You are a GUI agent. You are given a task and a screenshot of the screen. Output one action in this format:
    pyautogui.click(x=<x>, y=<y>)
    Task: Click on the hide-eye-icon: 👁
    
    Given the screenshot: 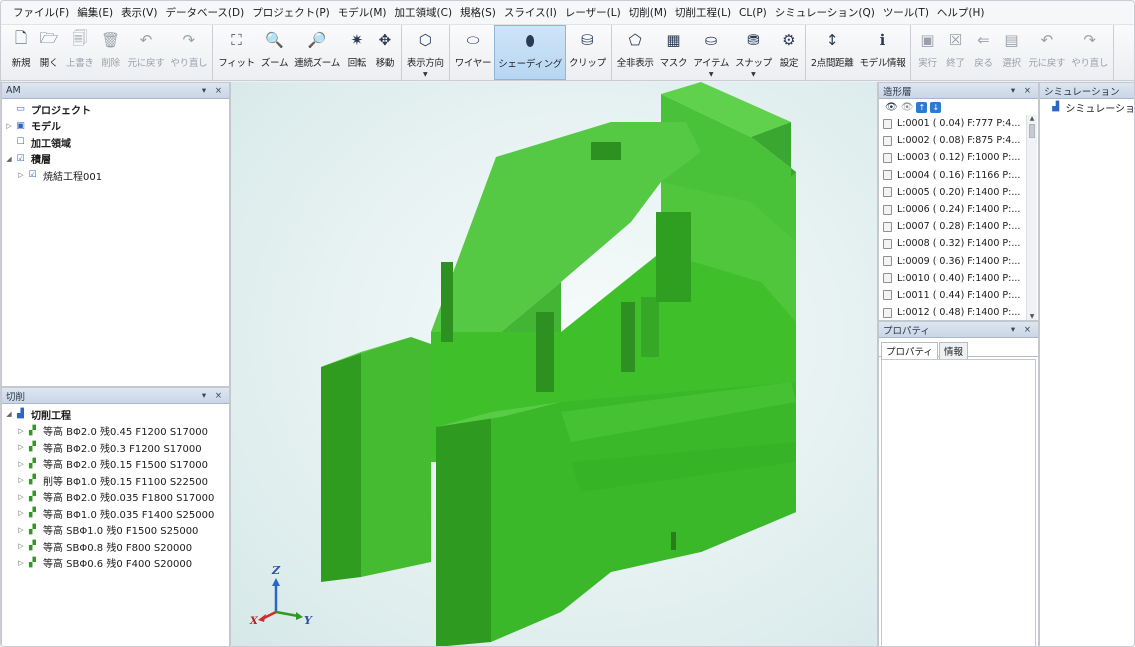 What is the action you would take?
    pyautogui.click(x=907, y=107)
    